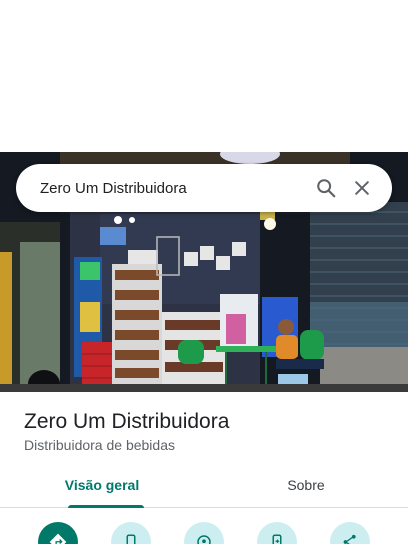 The width and height of the screenshot is (408, 544). I want to click on place-category: Distribuidora de bebidas, so click(99, 445).